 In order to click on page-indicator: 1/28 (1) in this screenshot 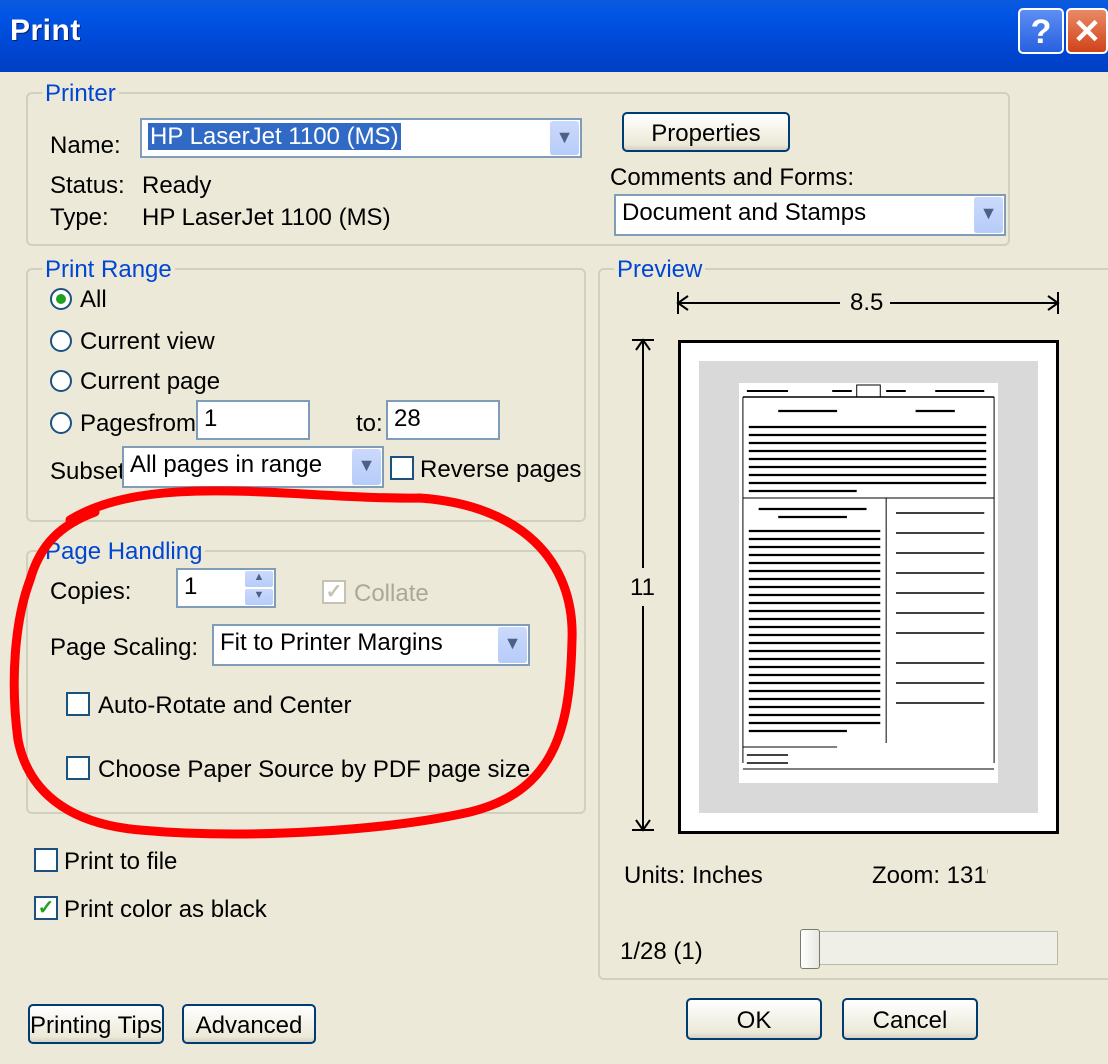, I will do `click(661, 951)`.